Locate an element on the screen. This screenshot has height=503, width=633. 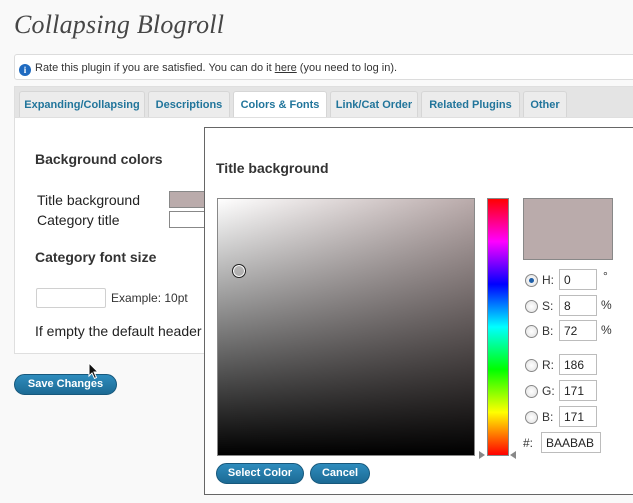
hue-label: H: is located at coordinates (548, 280).